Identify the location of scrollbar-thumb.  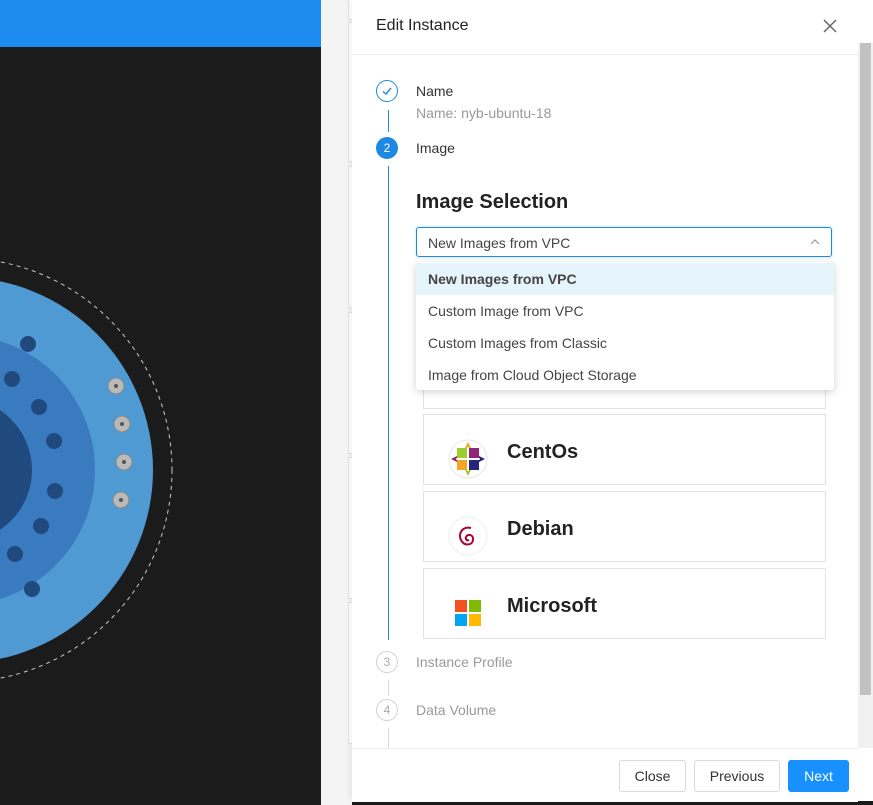
(865, 369).